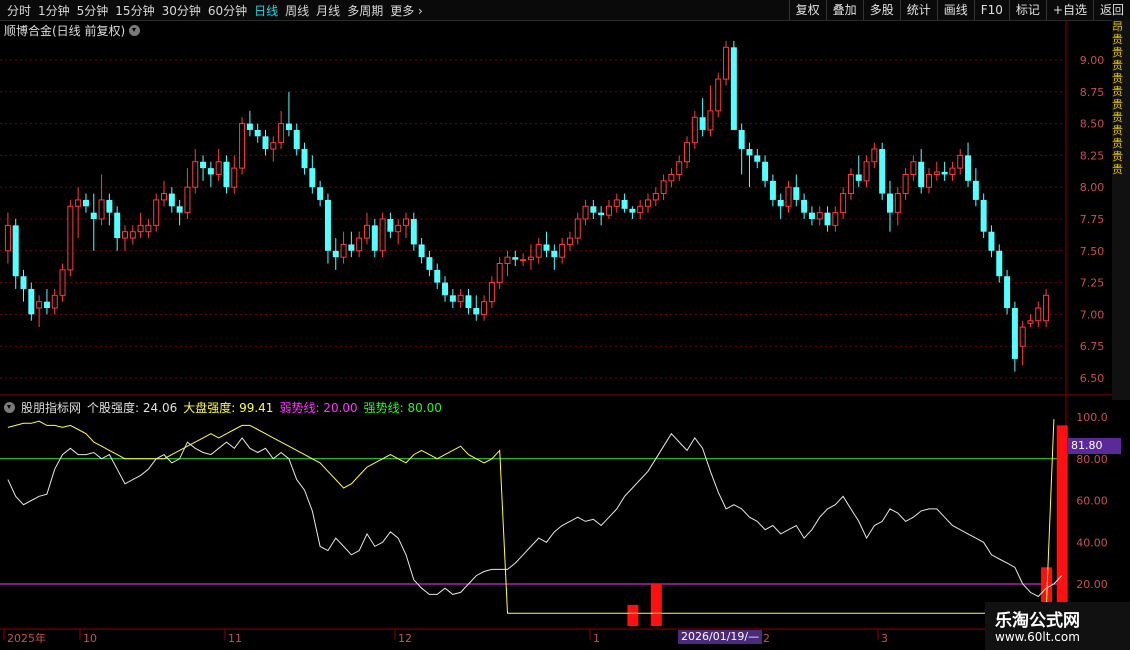 Image resolution: width=1130 pixels, height=650 pixels. What do you see at coordinates (1092, 60) in the screenshot?
I see `price-tick-label: 9.00` at bounding box center [1092, 60].